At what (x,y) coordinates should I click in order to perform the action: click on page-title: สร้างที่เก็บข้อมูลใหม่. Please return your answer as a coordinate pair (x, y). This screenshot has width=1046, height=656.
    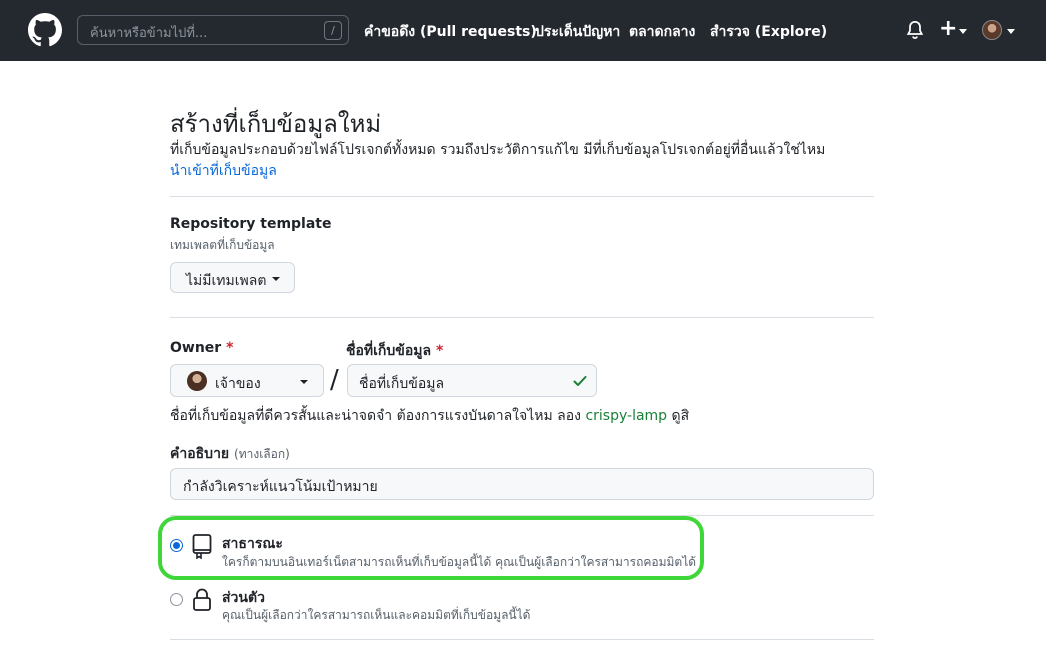
    Looking at the image, I should click on (276, 124).